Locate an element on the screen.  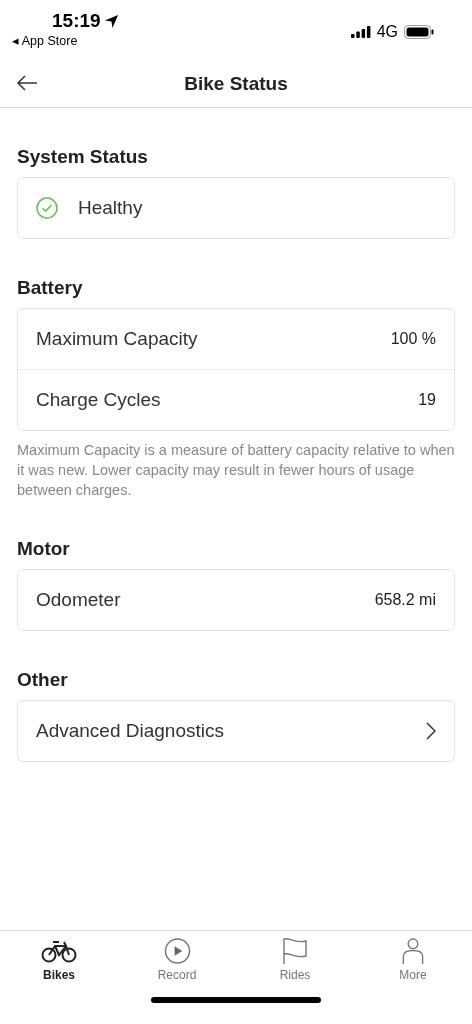
tab: Rides is located at coordinates (295, 963).